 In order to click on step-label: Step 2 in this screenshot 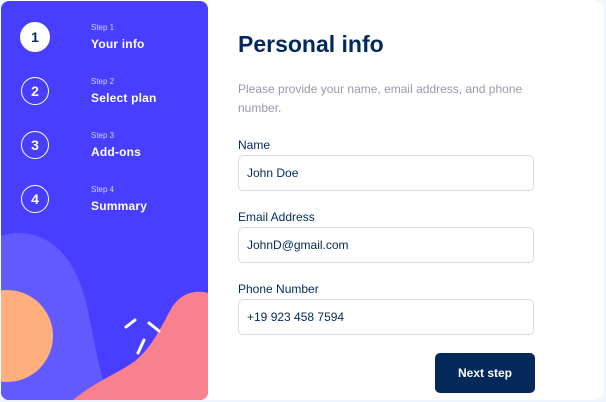, I will do `click(103, 81)`.